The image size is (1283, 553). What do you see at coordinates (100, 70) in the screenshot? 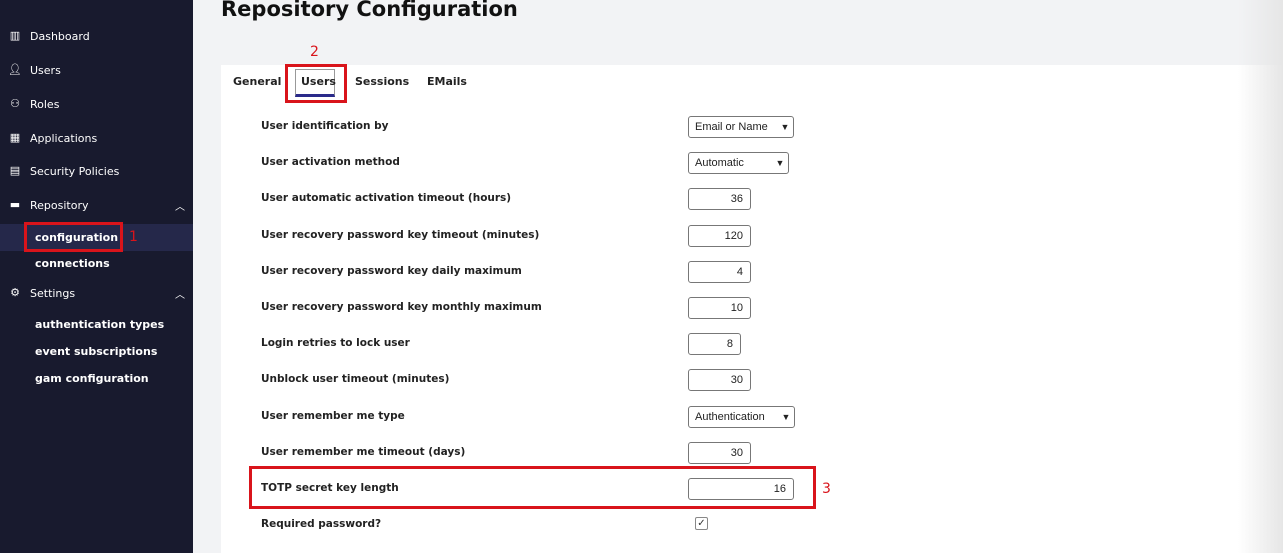
I see `sidebar-item-users: 👤︎ Users` at bounding box center [100, 70].